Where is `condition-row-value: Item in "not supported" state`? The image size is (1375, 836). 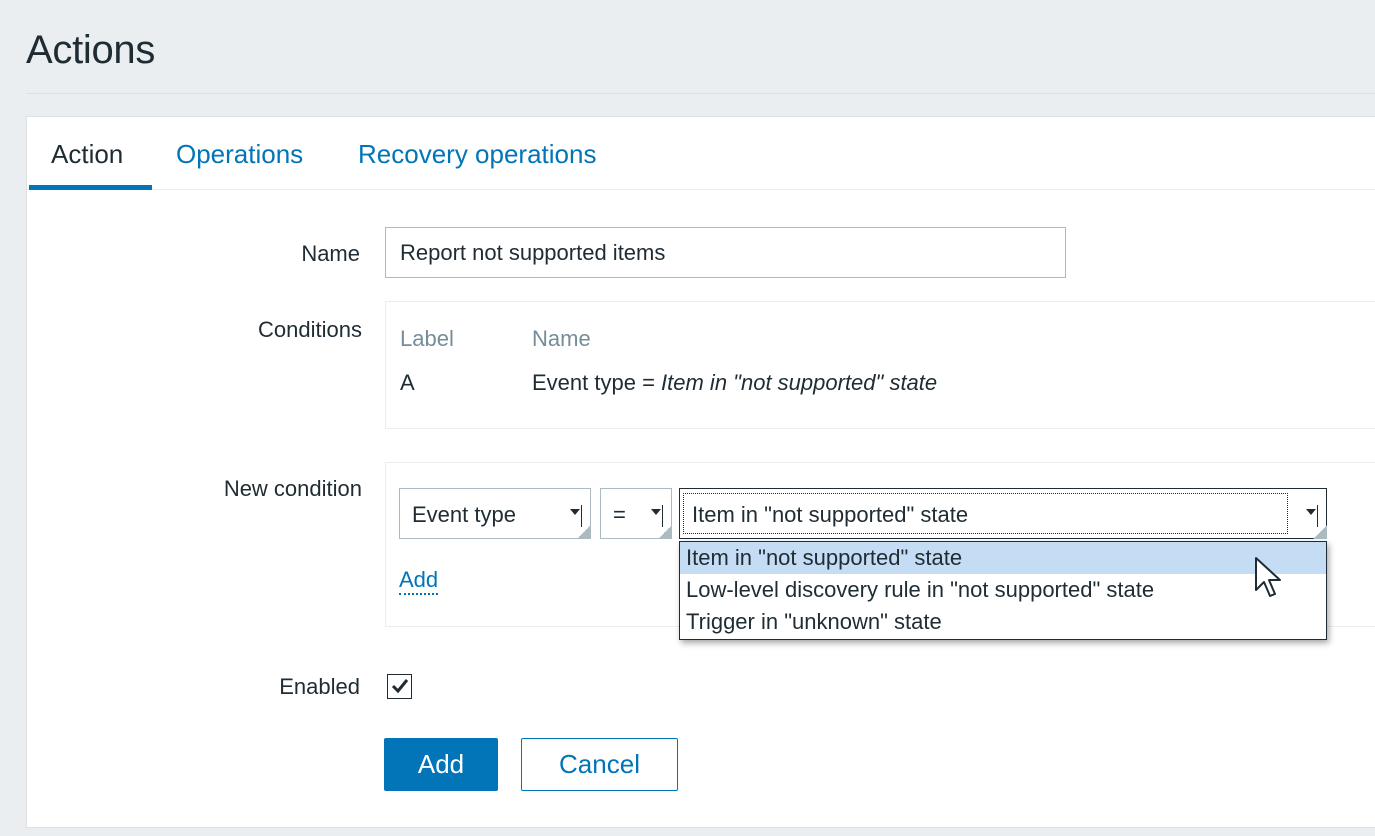 condition-row-value: Item in "not supported" state is located at coordinates (799, 382).